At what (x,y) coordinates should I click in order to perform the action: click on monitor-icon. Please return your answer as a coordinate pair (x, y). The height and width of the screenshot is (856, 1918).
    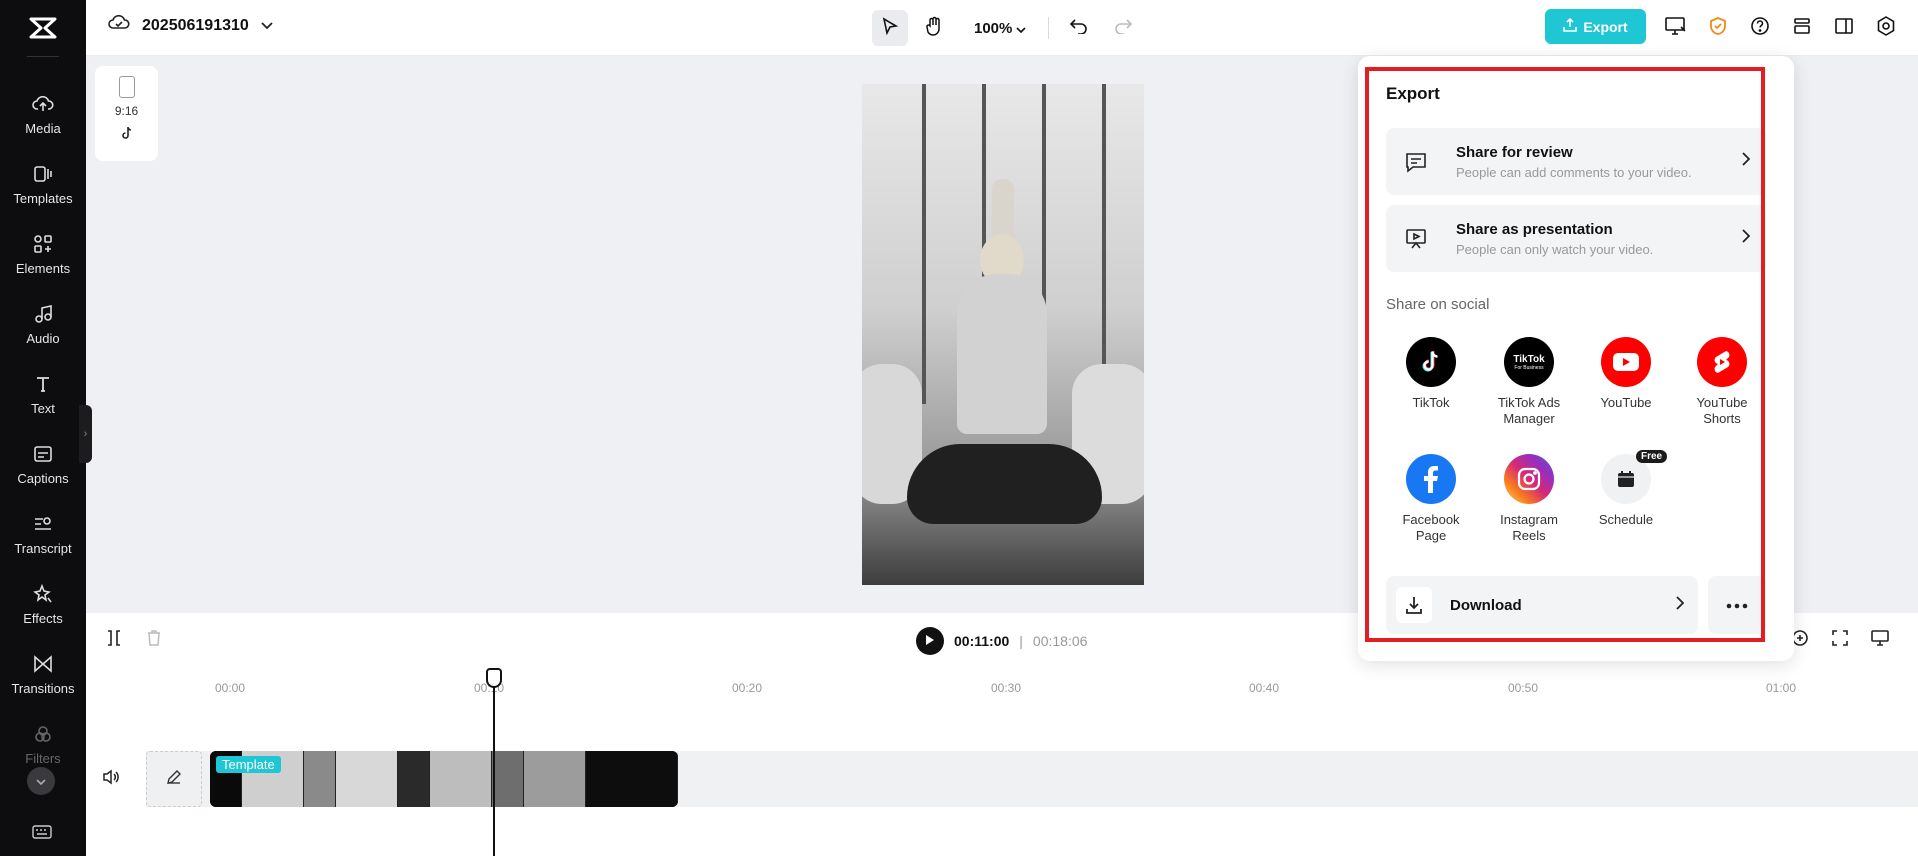
    Looking at the image, I should click on (1676, 28).